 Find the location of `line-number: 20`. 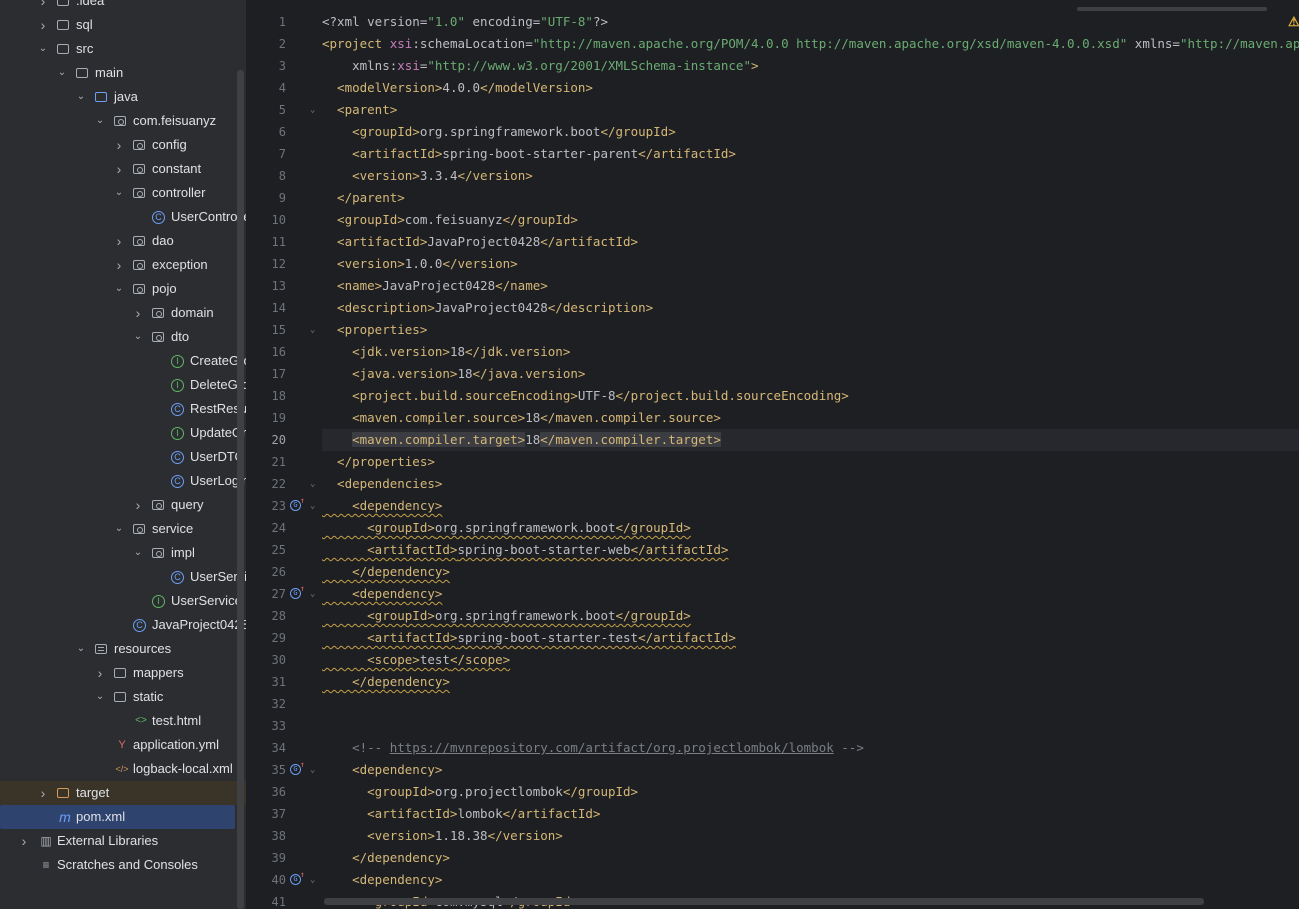

line-number: 20 is located at coordinates (285, 440).